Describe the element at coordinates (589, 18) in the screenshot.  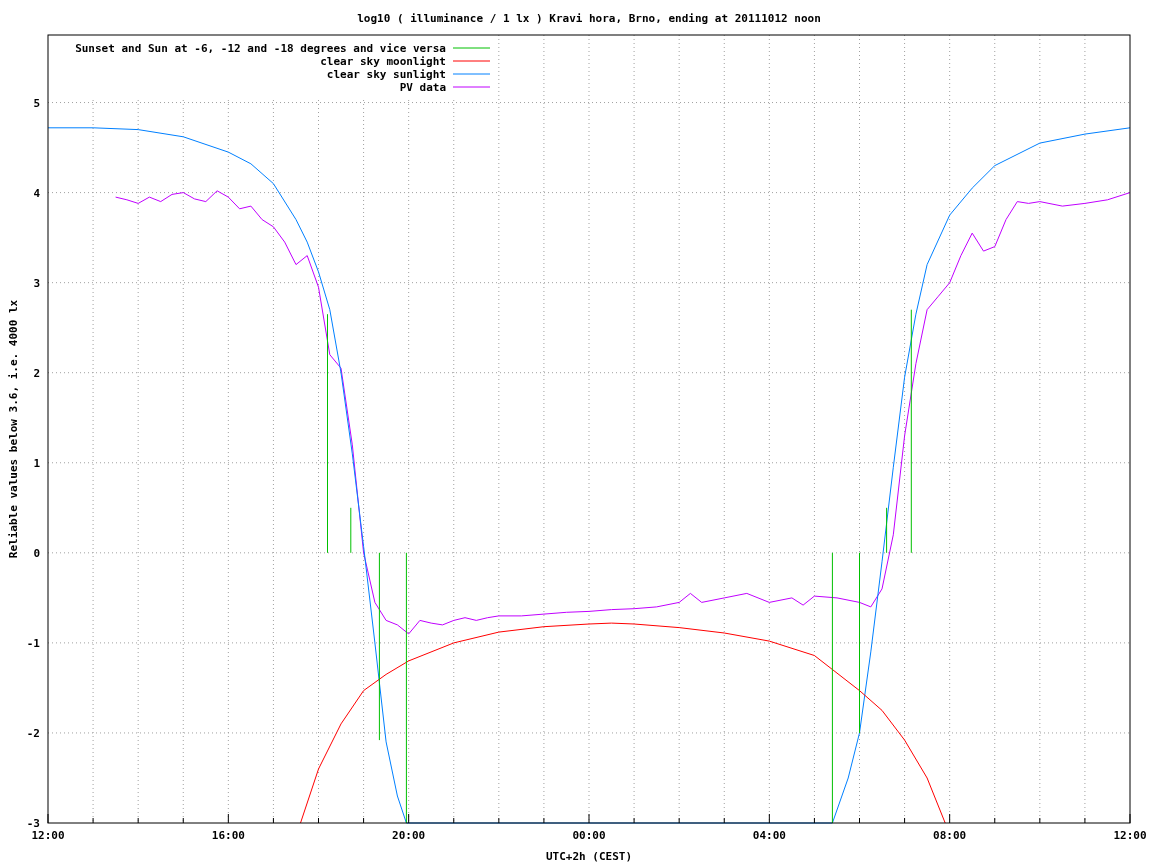
I see `chart-title: log10 ( illuminance / 1 lx ) Kravi hora, Brno, ending at 20111012 noon` at that location.